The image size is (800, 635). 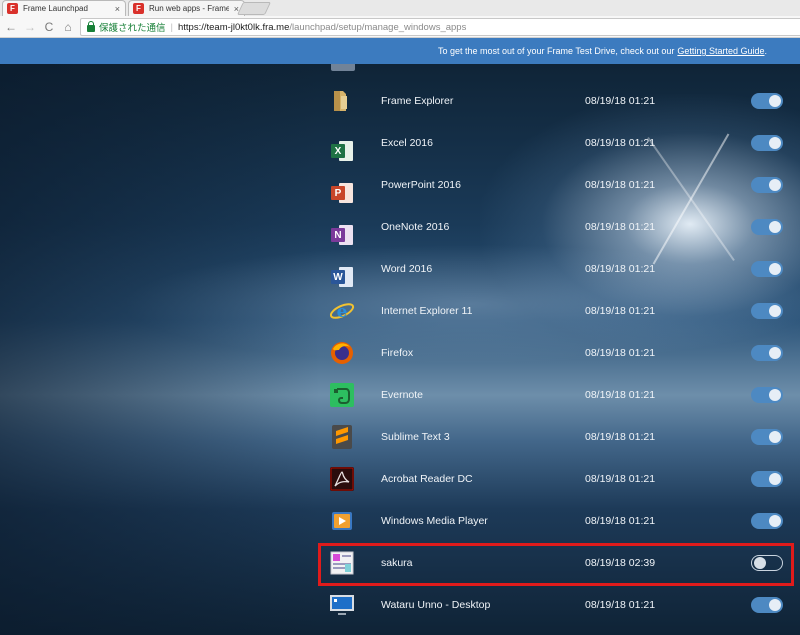 I want to click on svg-text: e, so click(x=342, y=312).